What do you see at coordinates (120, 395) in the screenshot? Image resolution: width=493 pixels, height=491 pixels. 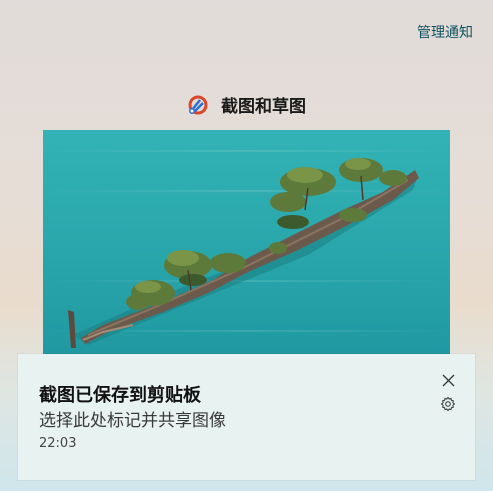 I see `toast-title: 截图已保存到剪贴板` at bounding box center [120, 395].